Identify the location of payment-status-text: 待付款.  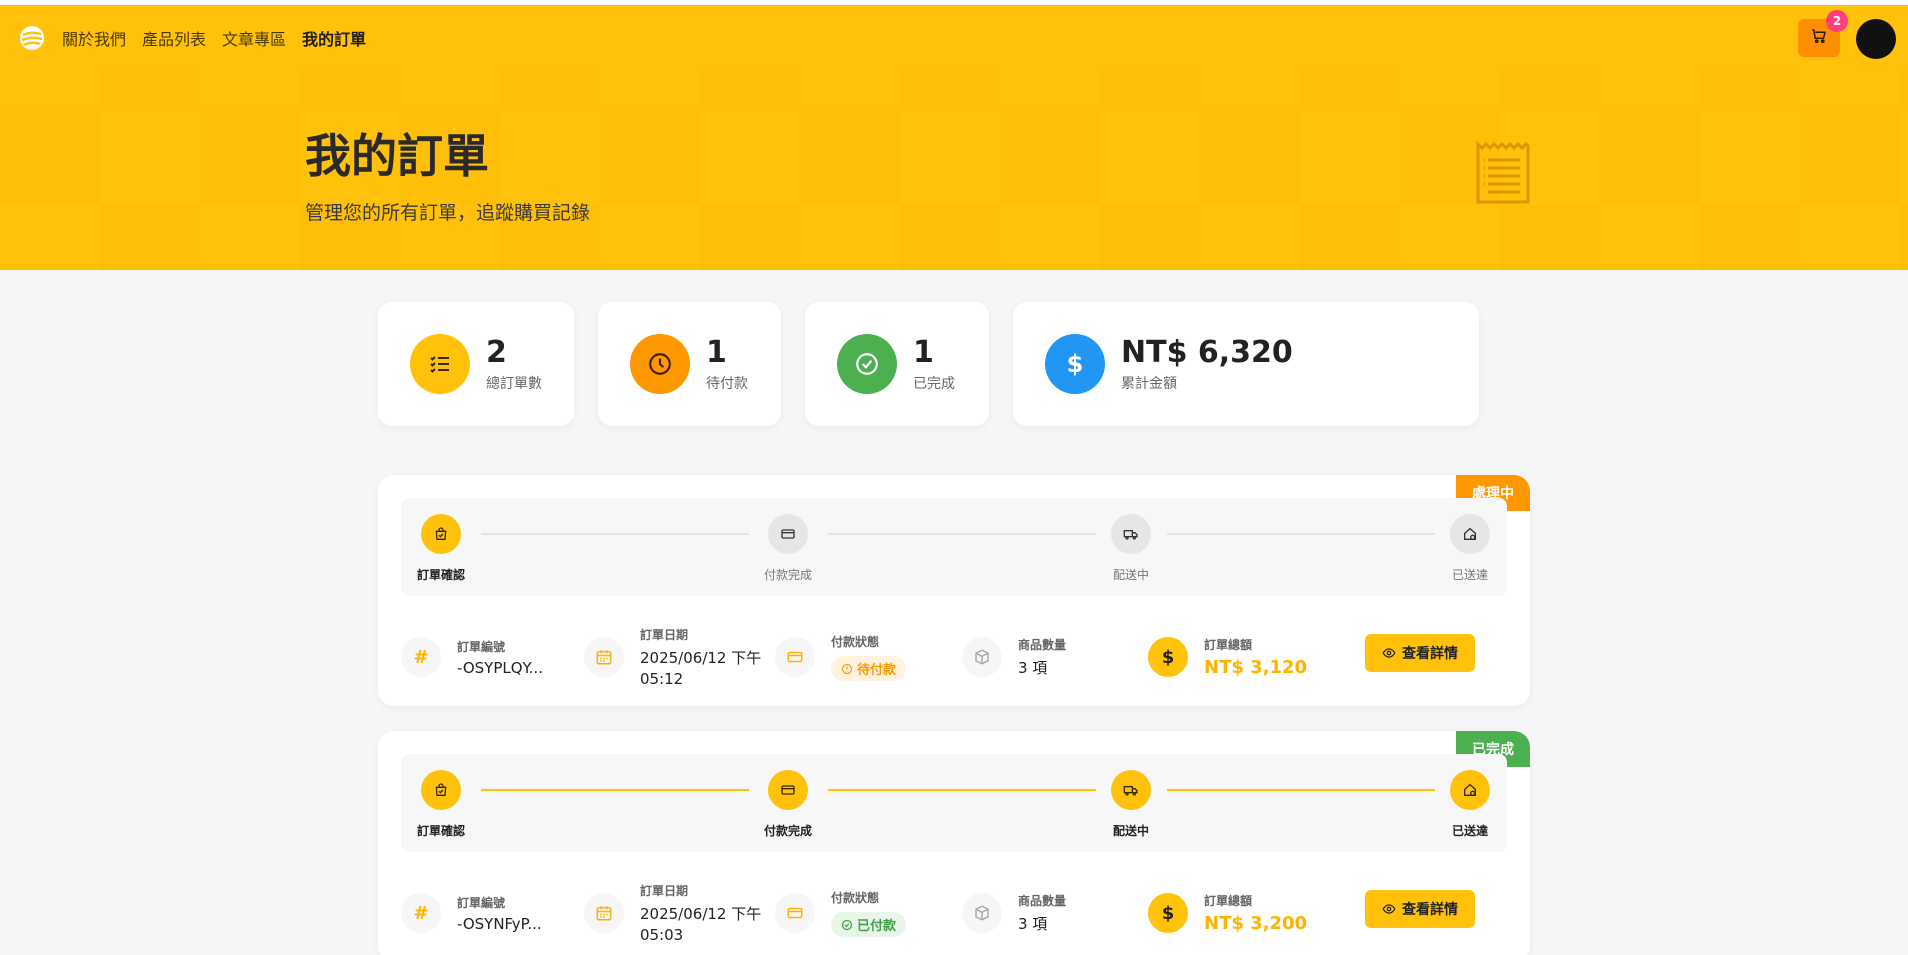
(877, 670).